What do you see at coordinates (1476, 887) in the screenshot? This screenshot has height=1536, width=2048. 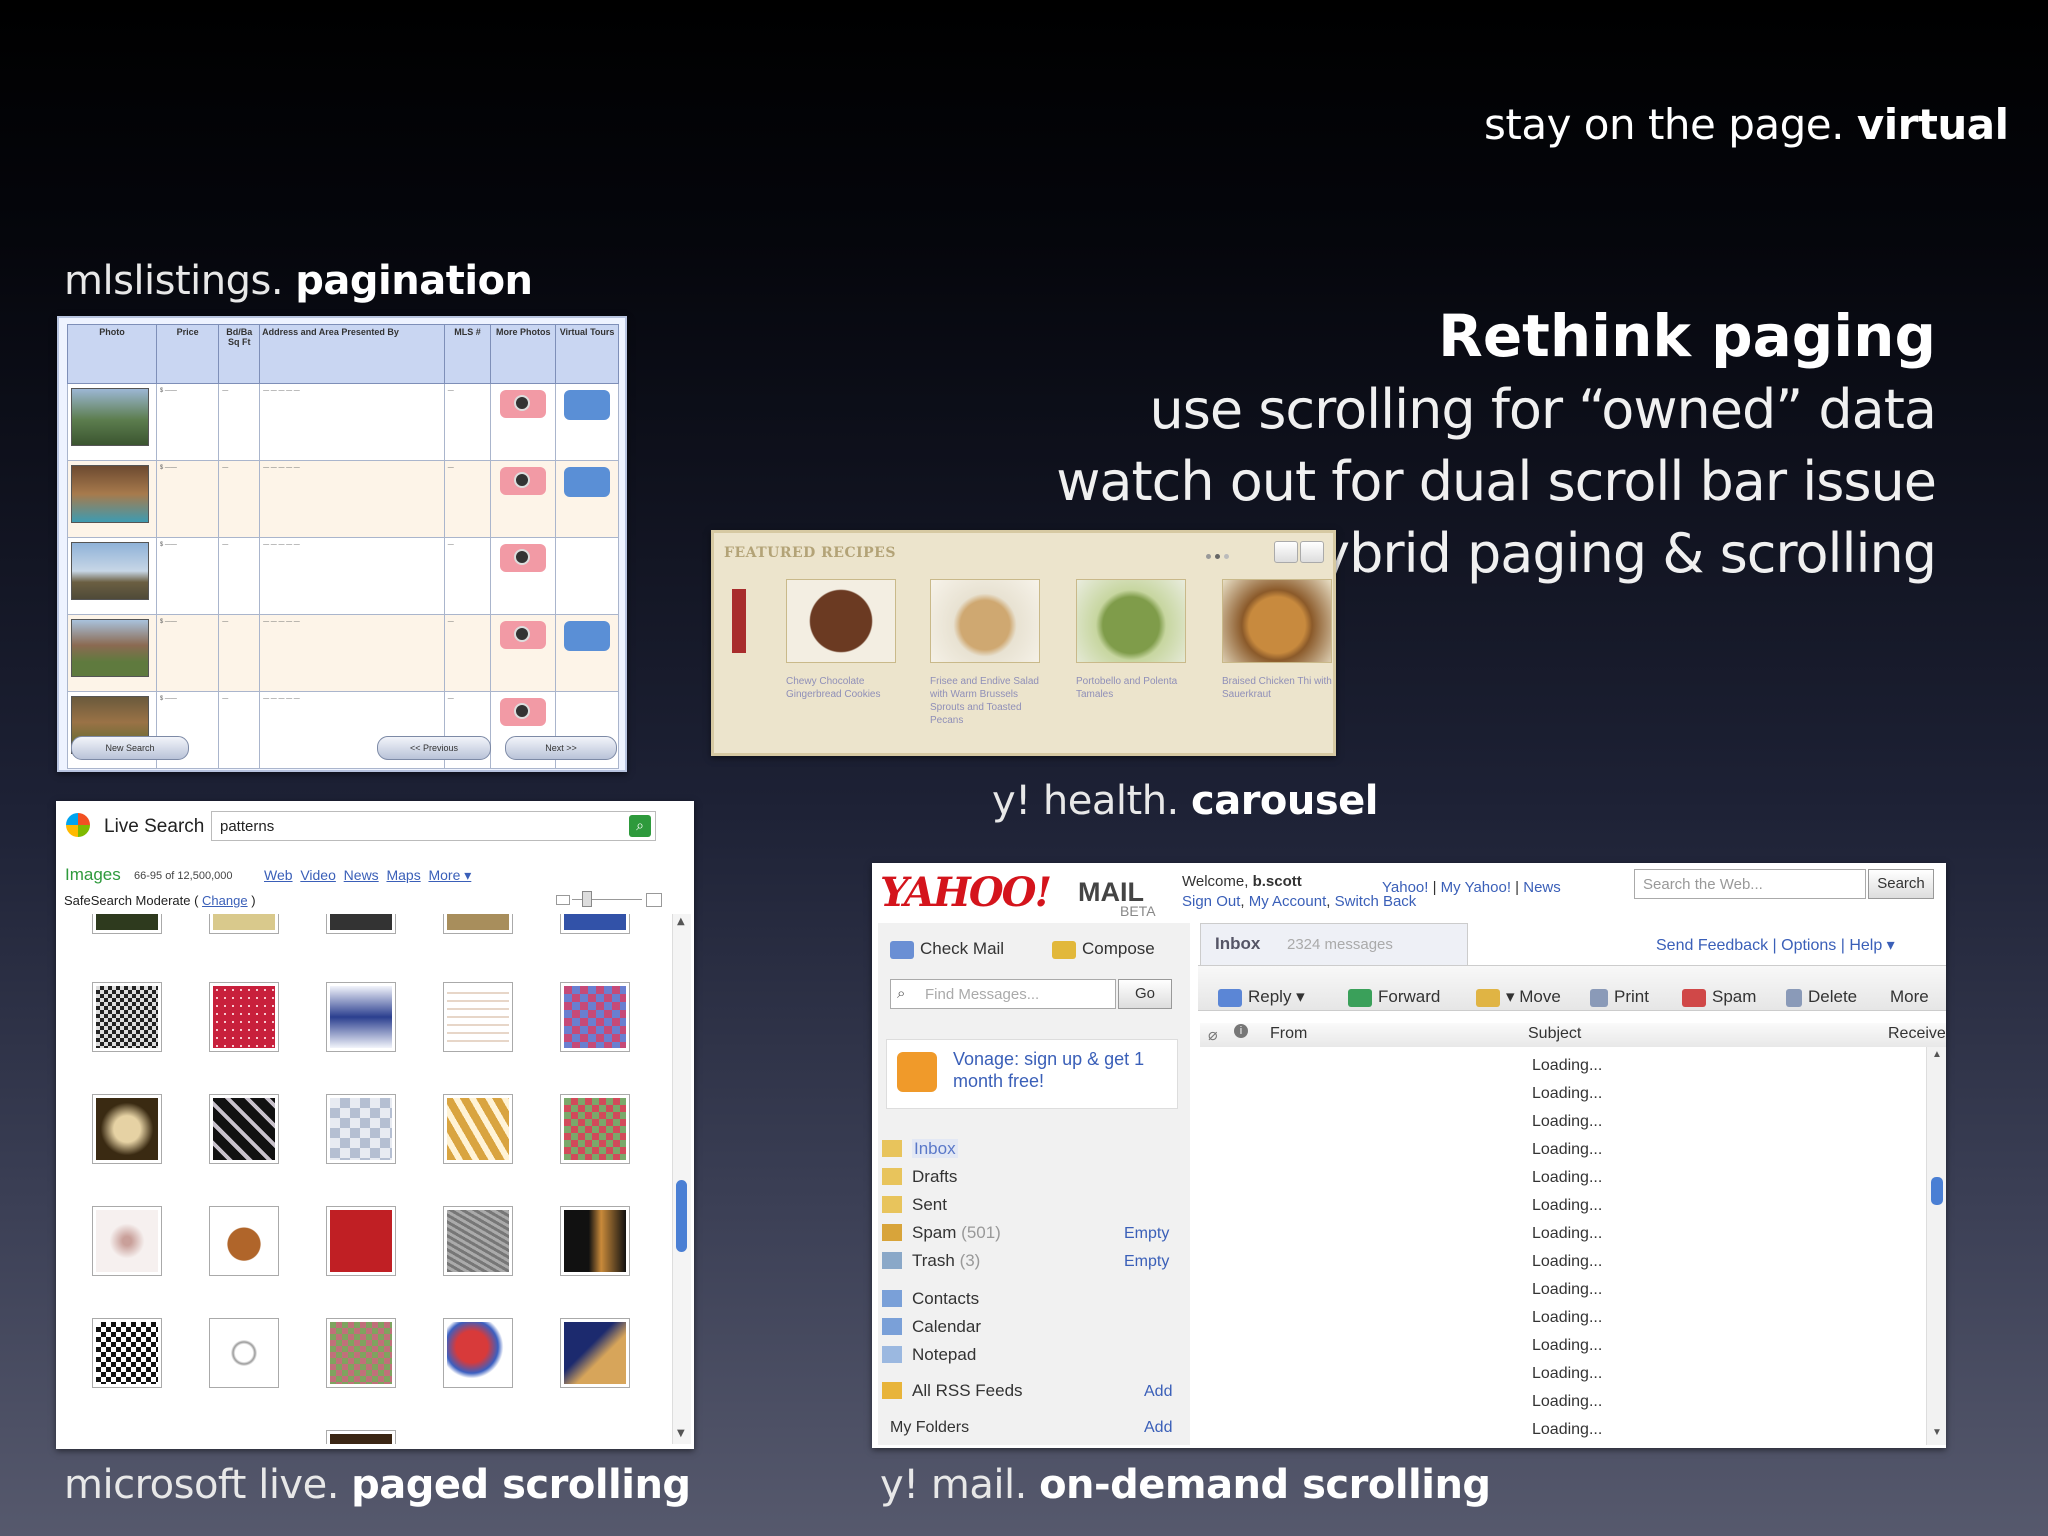 I see `my-yahoo-link: My Yahoo!` at bounding box center [1476, 887].